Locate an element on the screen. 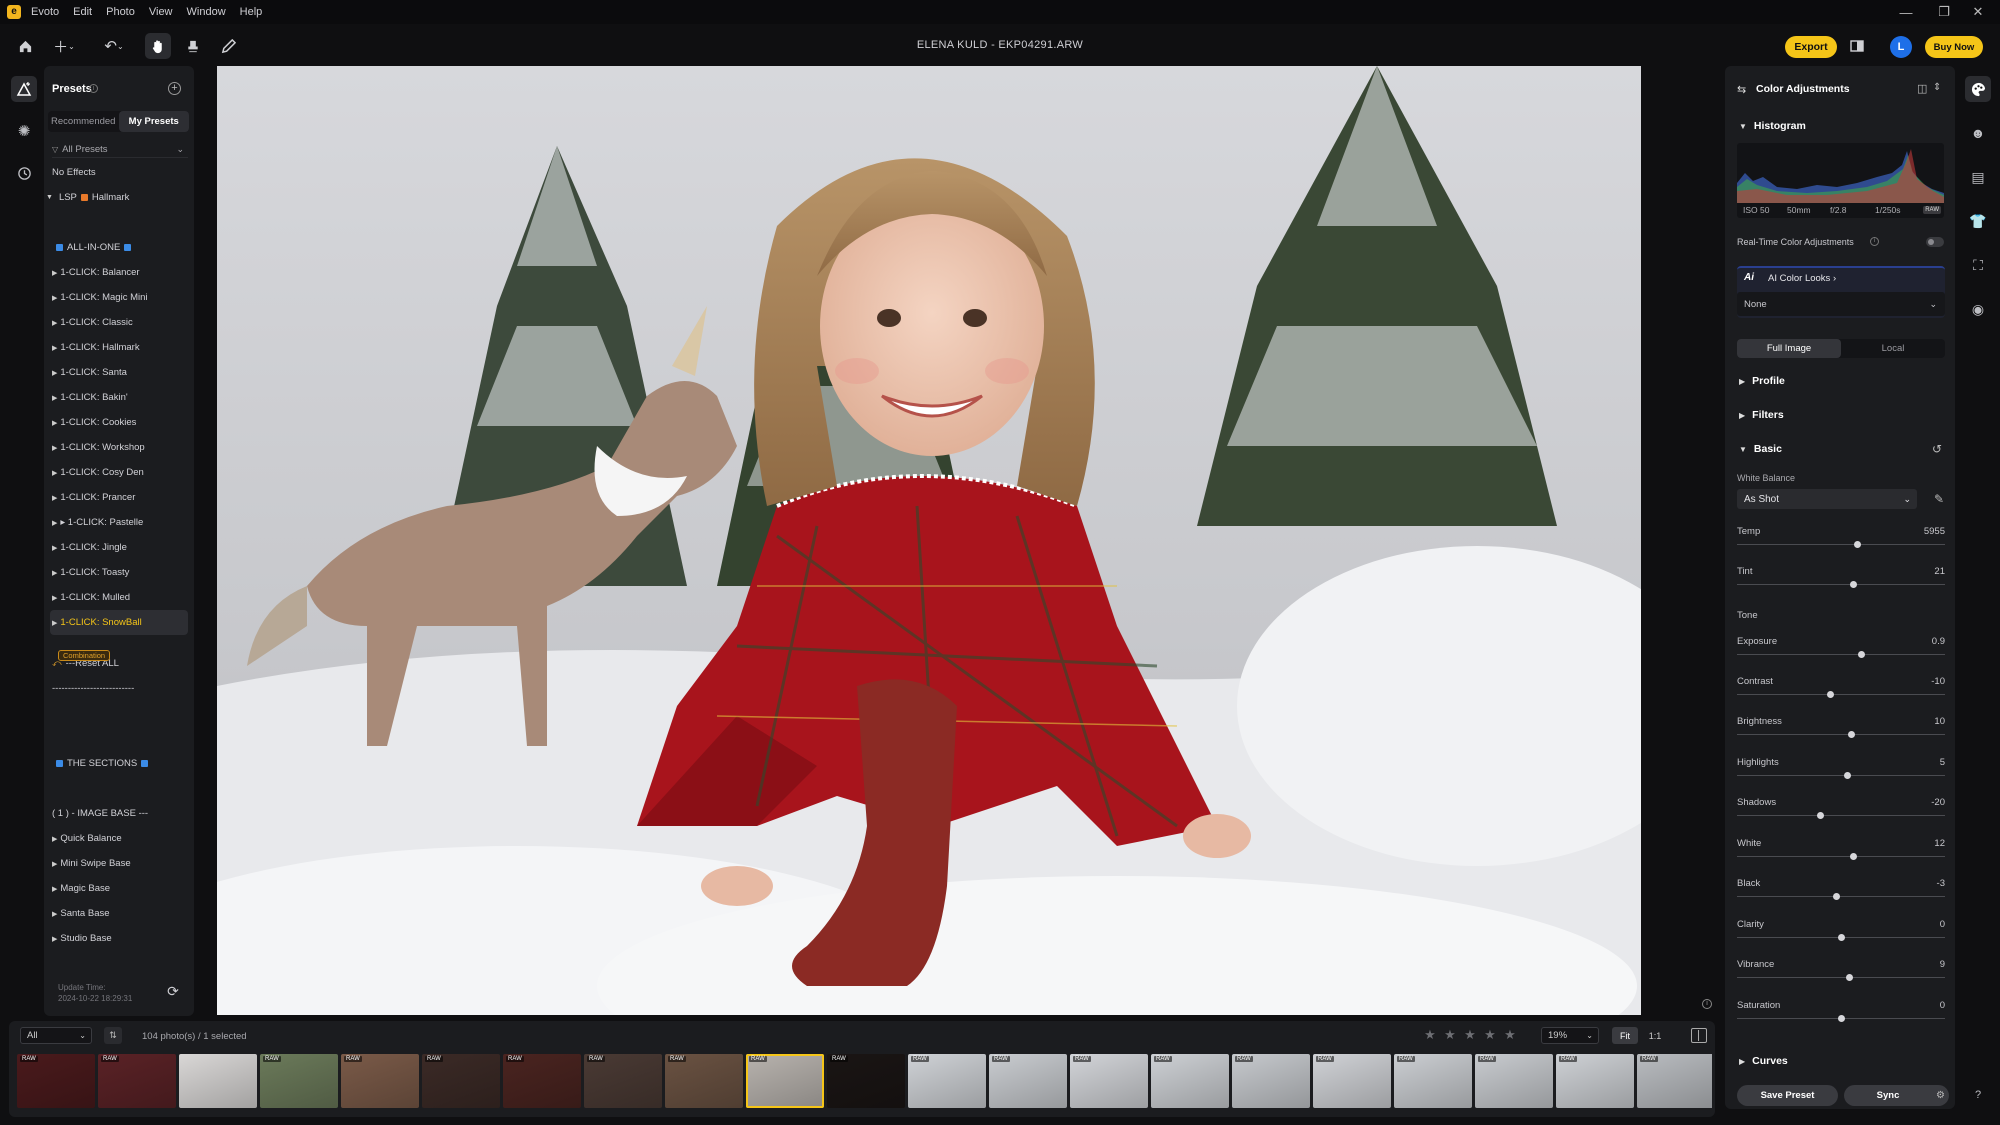  preset-item: ▶ Quick Balance is located at coordinates (120, 838).